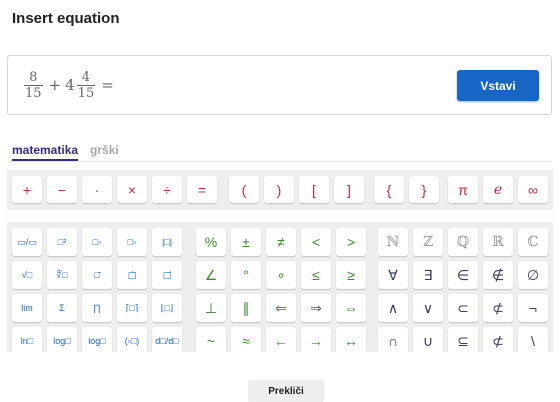  I want to click on rbracket-key: ], so click(349, 189).